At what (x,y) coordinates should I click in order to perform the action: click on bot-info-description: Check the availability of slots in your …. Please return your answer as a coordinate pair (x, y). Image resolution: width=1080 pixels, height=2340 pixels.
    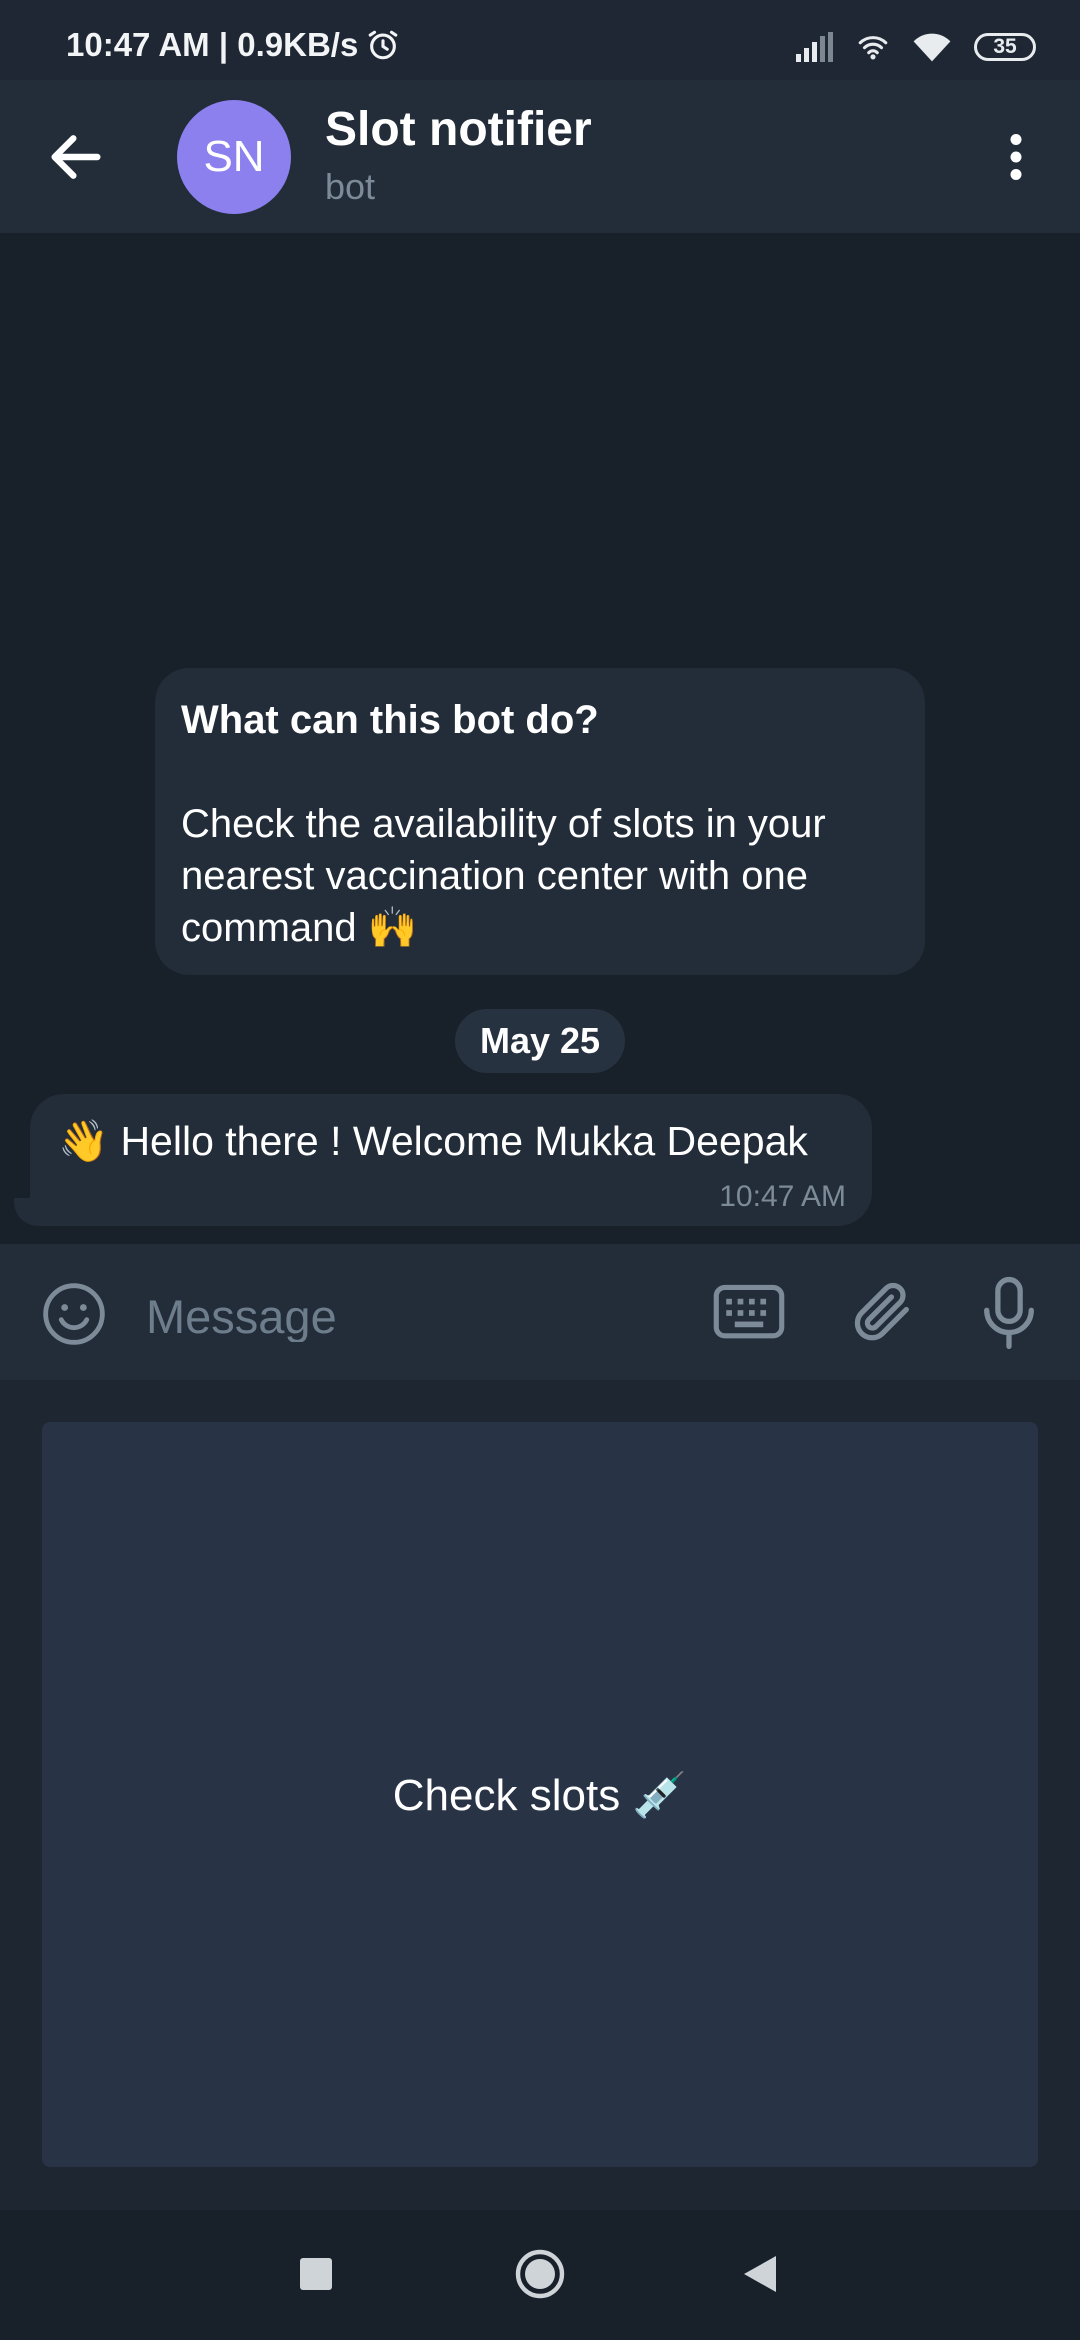
    Looking at the image, I should click on (503, 876).